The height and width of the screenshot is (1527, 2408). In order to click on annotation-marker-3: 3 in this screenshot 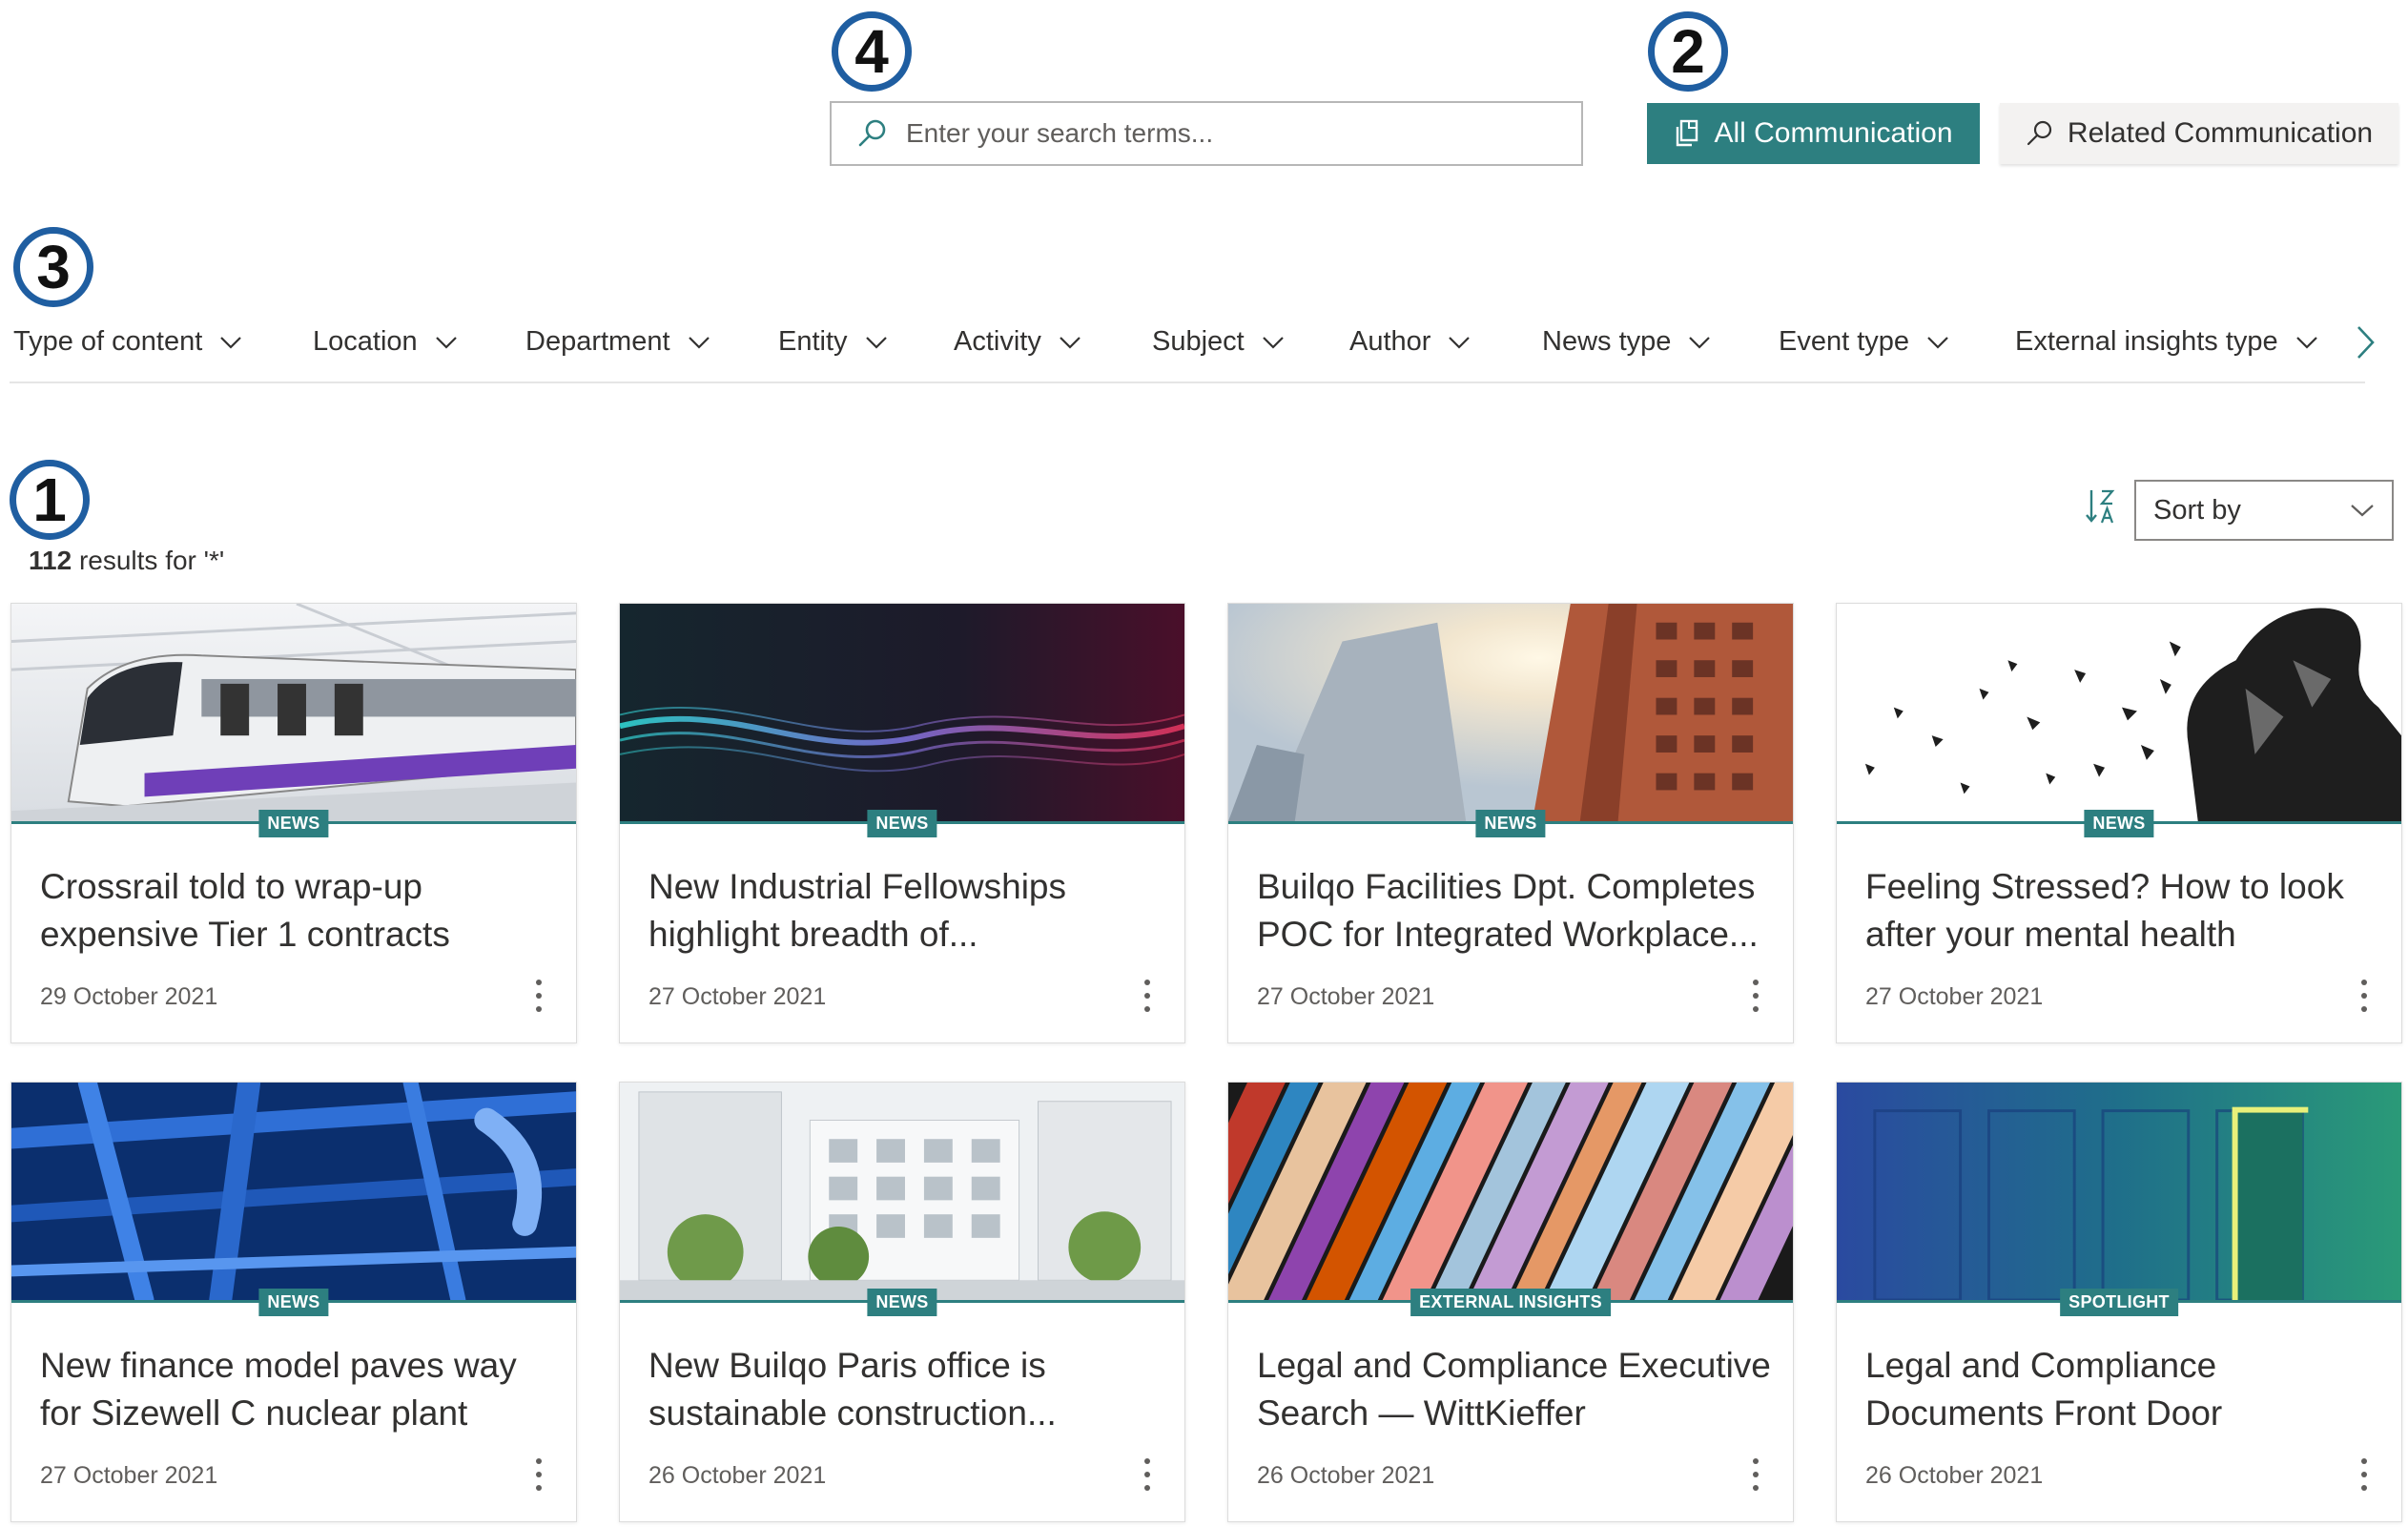, I will do `click(53, 267)`.